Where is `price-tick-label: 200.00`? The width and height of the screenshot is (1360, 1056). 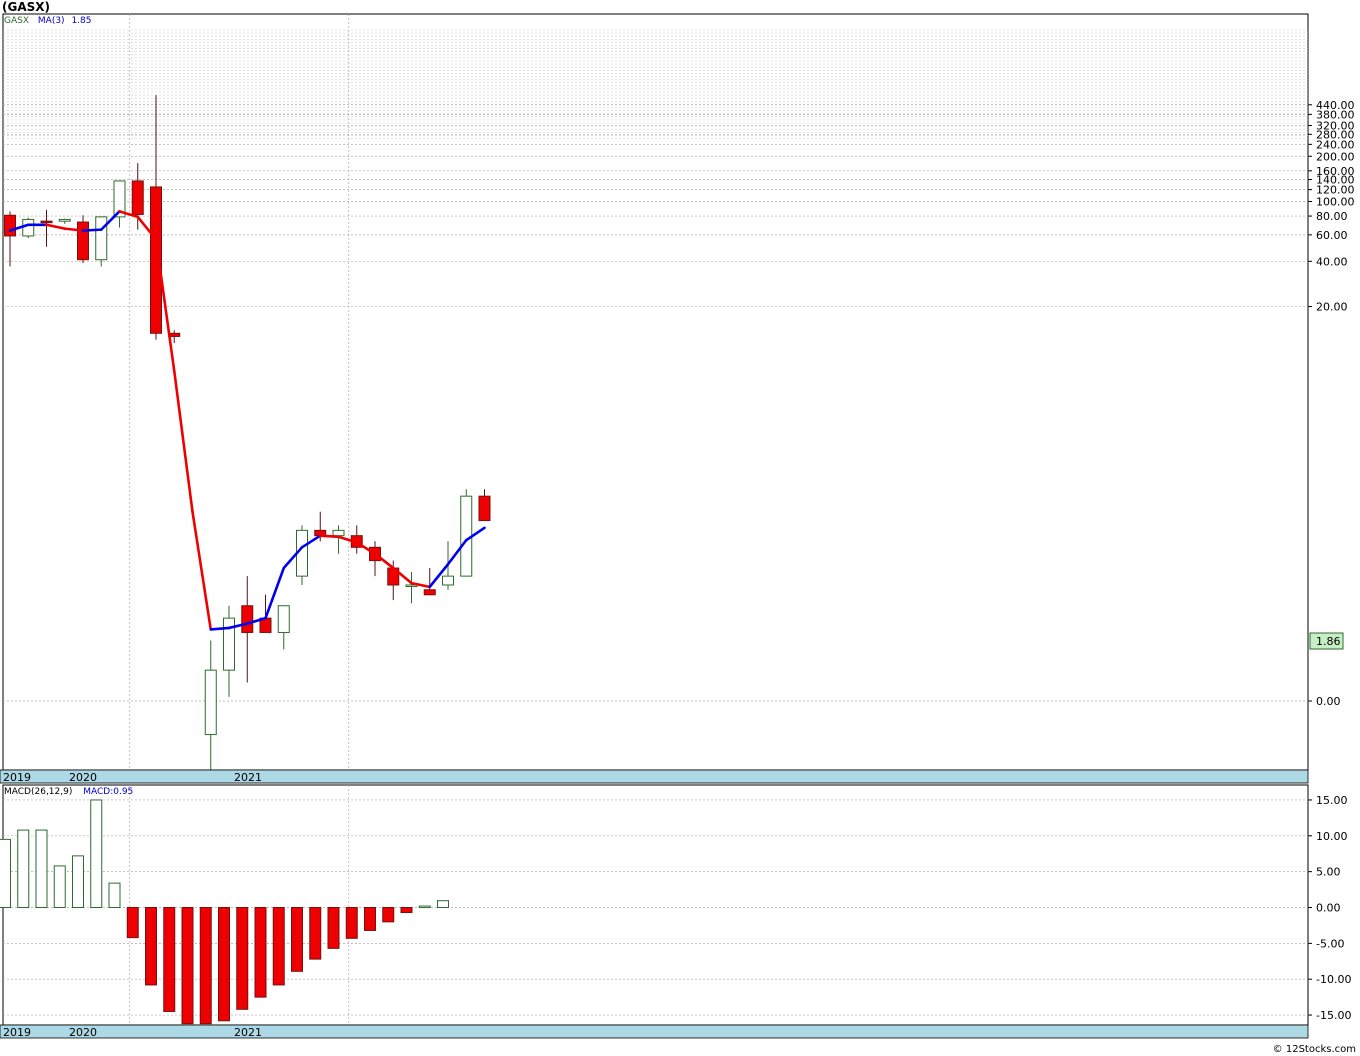
price-tick-label: 200.00 is located at coordinates (1335, 156).